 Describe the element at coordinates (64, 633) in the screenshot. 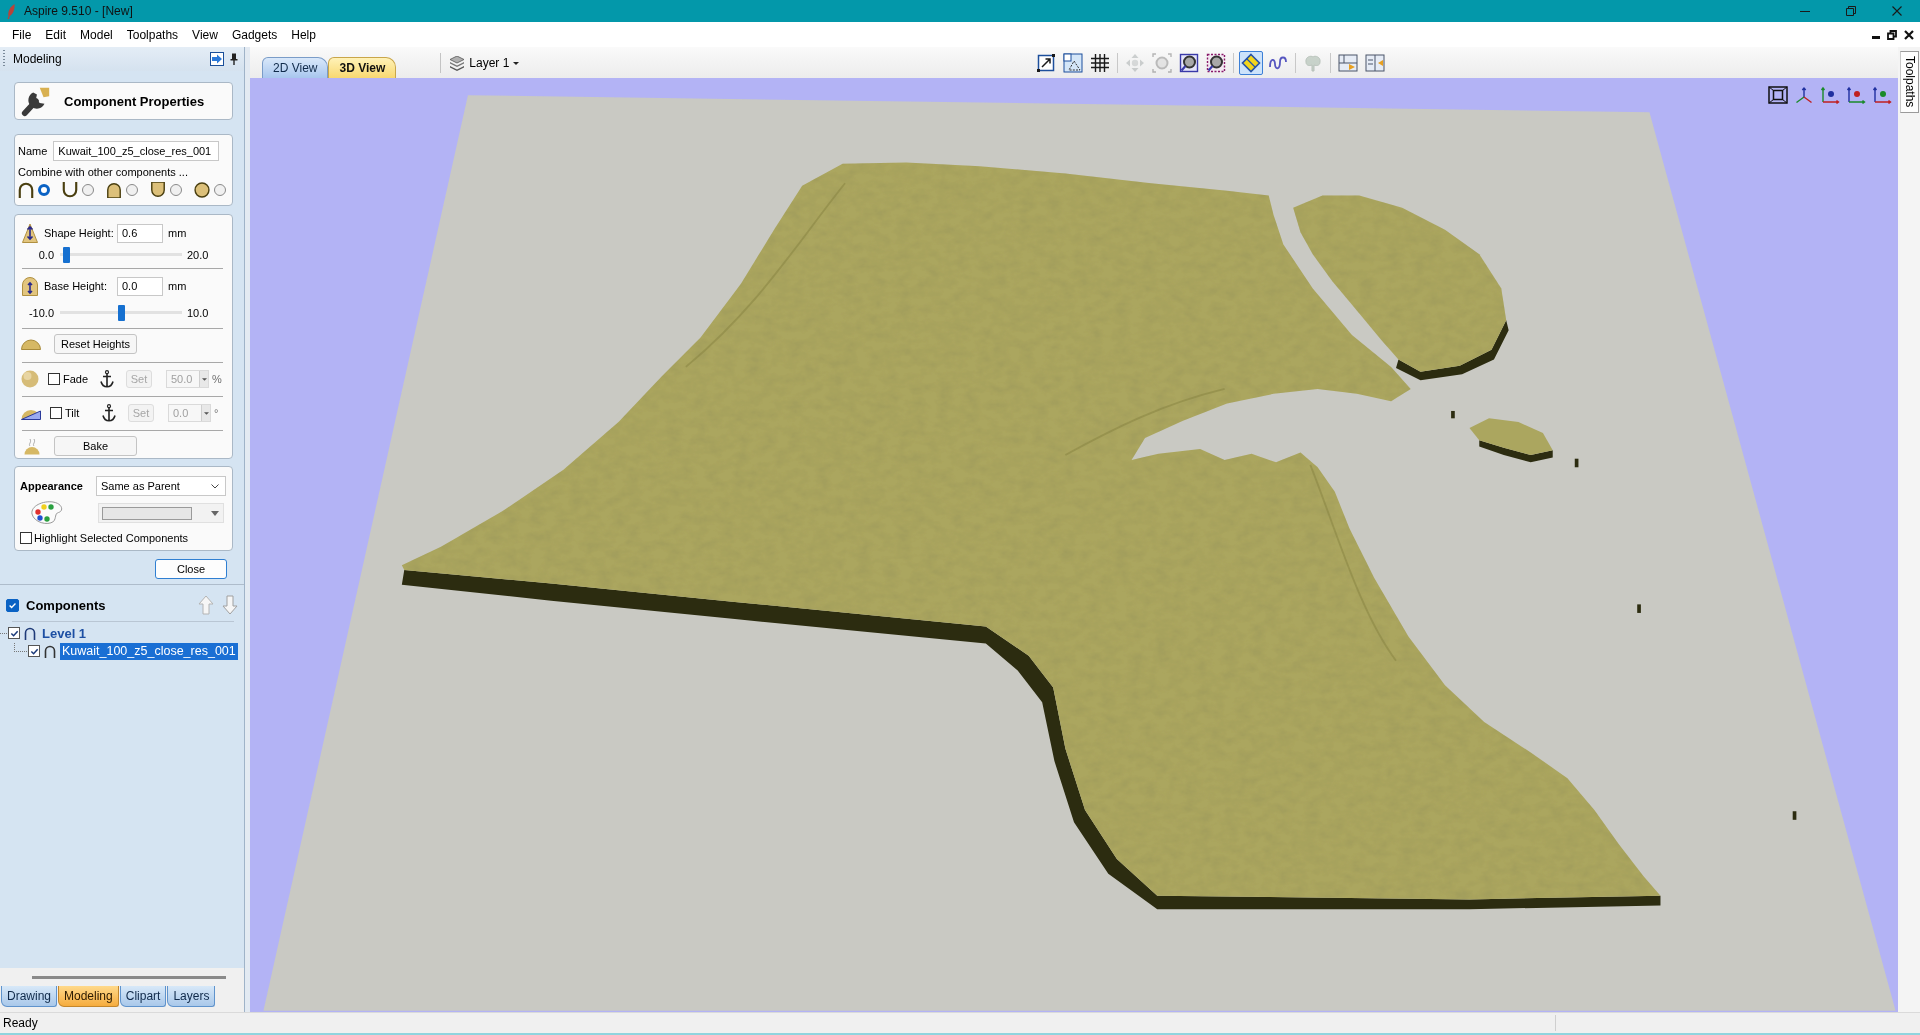

I see `tree-item: Level 1` at that location.